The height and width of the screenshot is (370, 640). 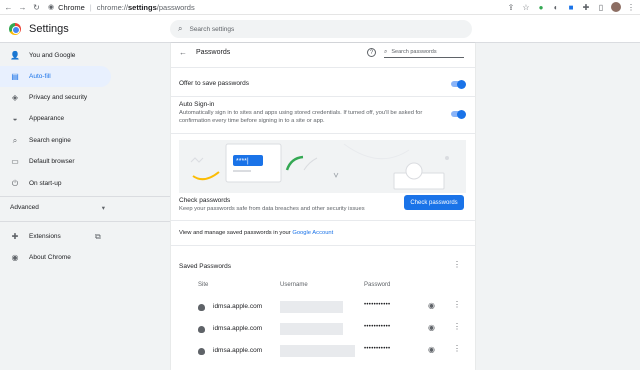 What do you see at coordinates (112, 7) in the screenshot?
I see `url-host: chrome://` at bounding box center [112, 7].